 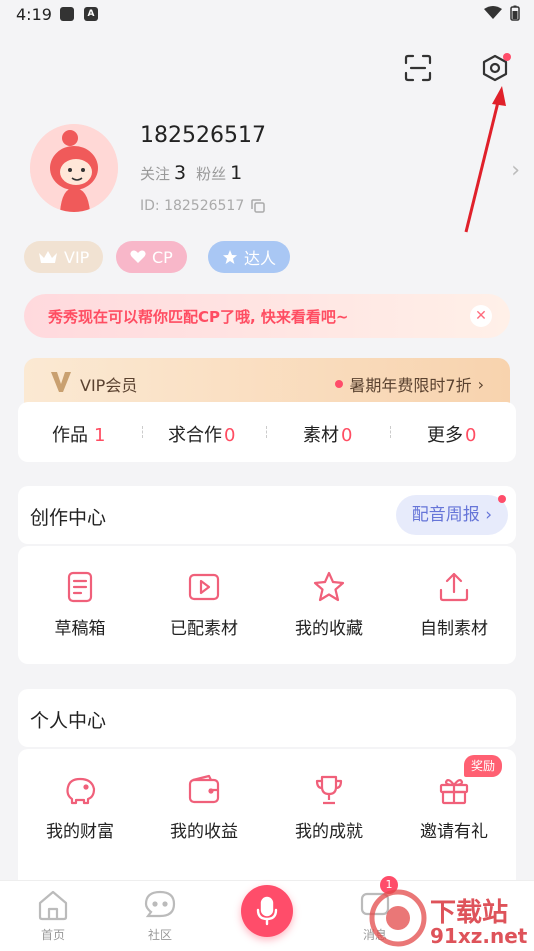 What do you see at coordinates (260, 258) in the screenshot?
I see `daren-badge-label: 达人` at bounding box center [260, 258].